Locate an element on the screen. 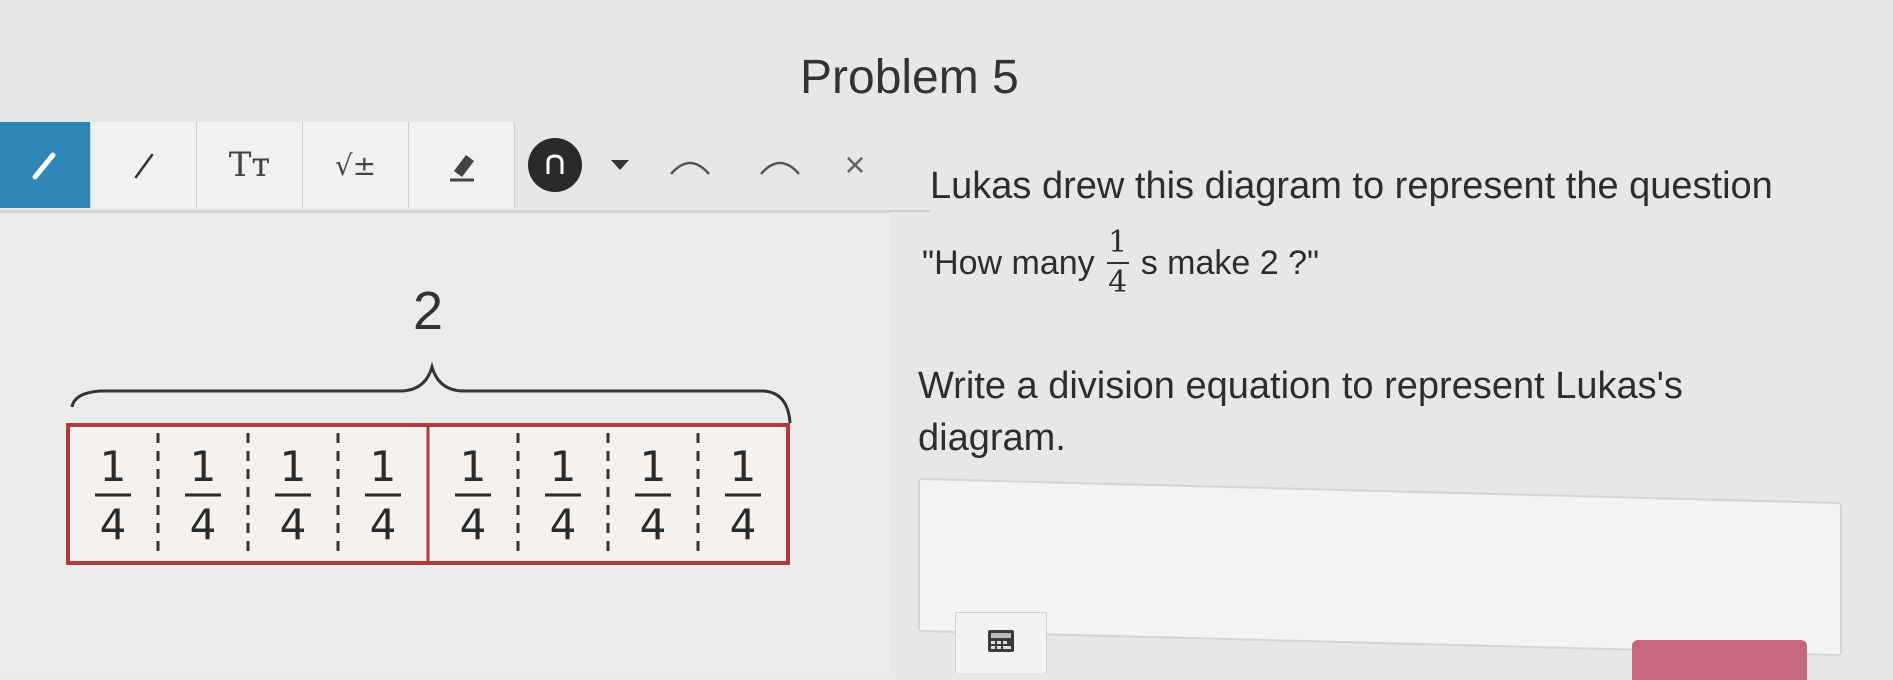 The image size is (1893, 680). close-icon: × is located at coordinates (855, 164).